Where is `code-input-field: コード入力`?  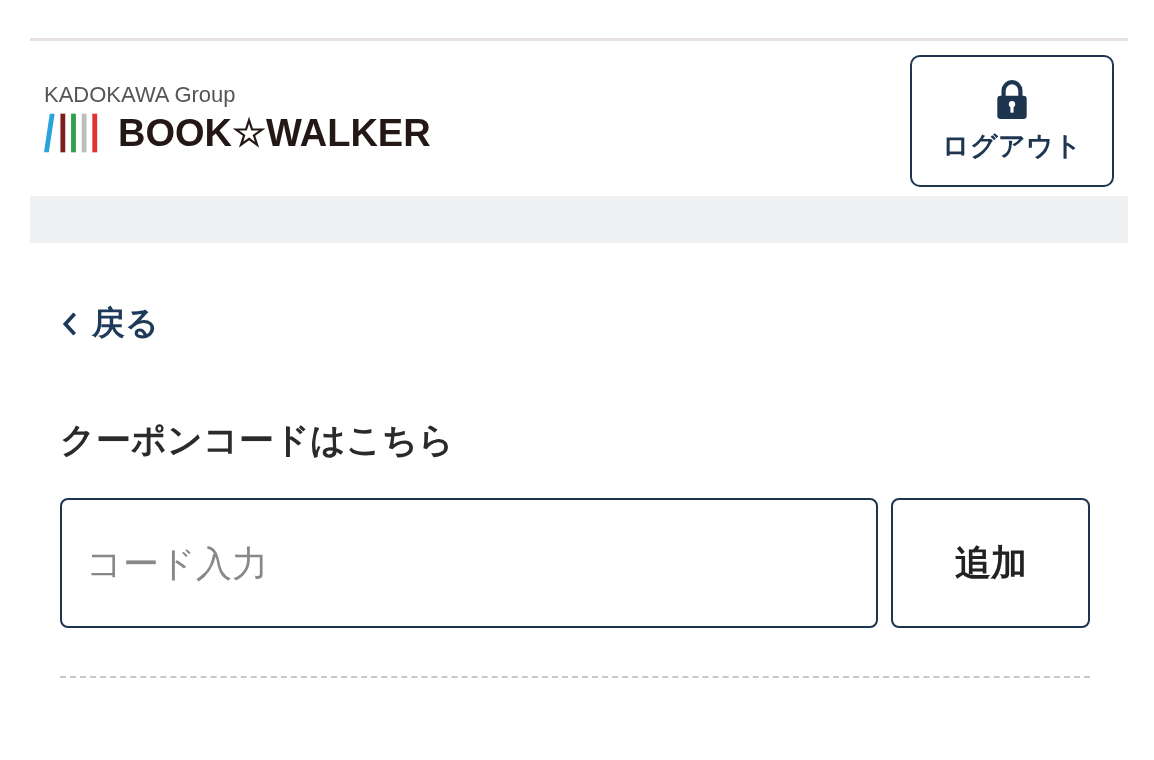 code-input-field: コード入力 is located at coordinates (469, 563).